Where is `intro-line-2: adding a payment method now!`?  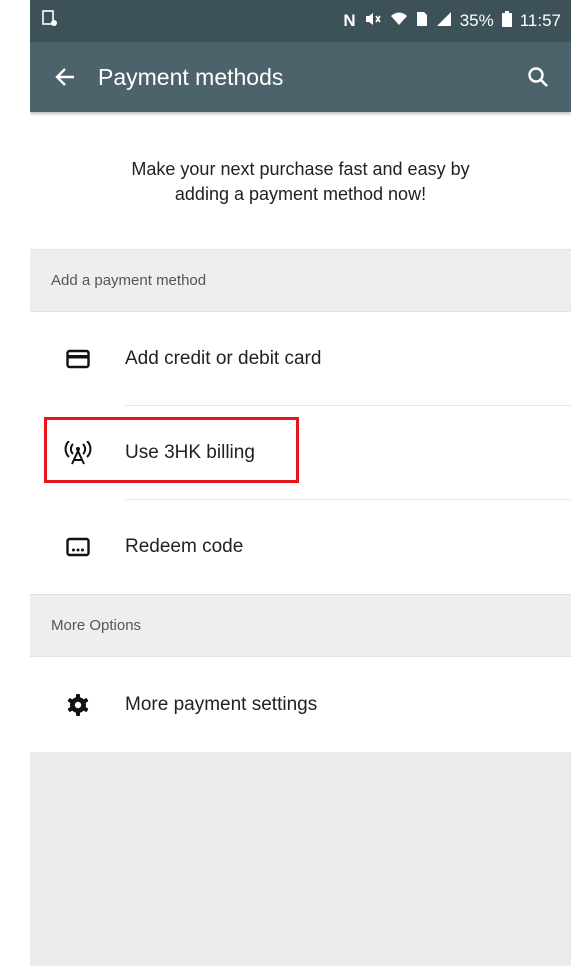 intro-line-2: adding a payment method now! is located at coordinates (300, 194).